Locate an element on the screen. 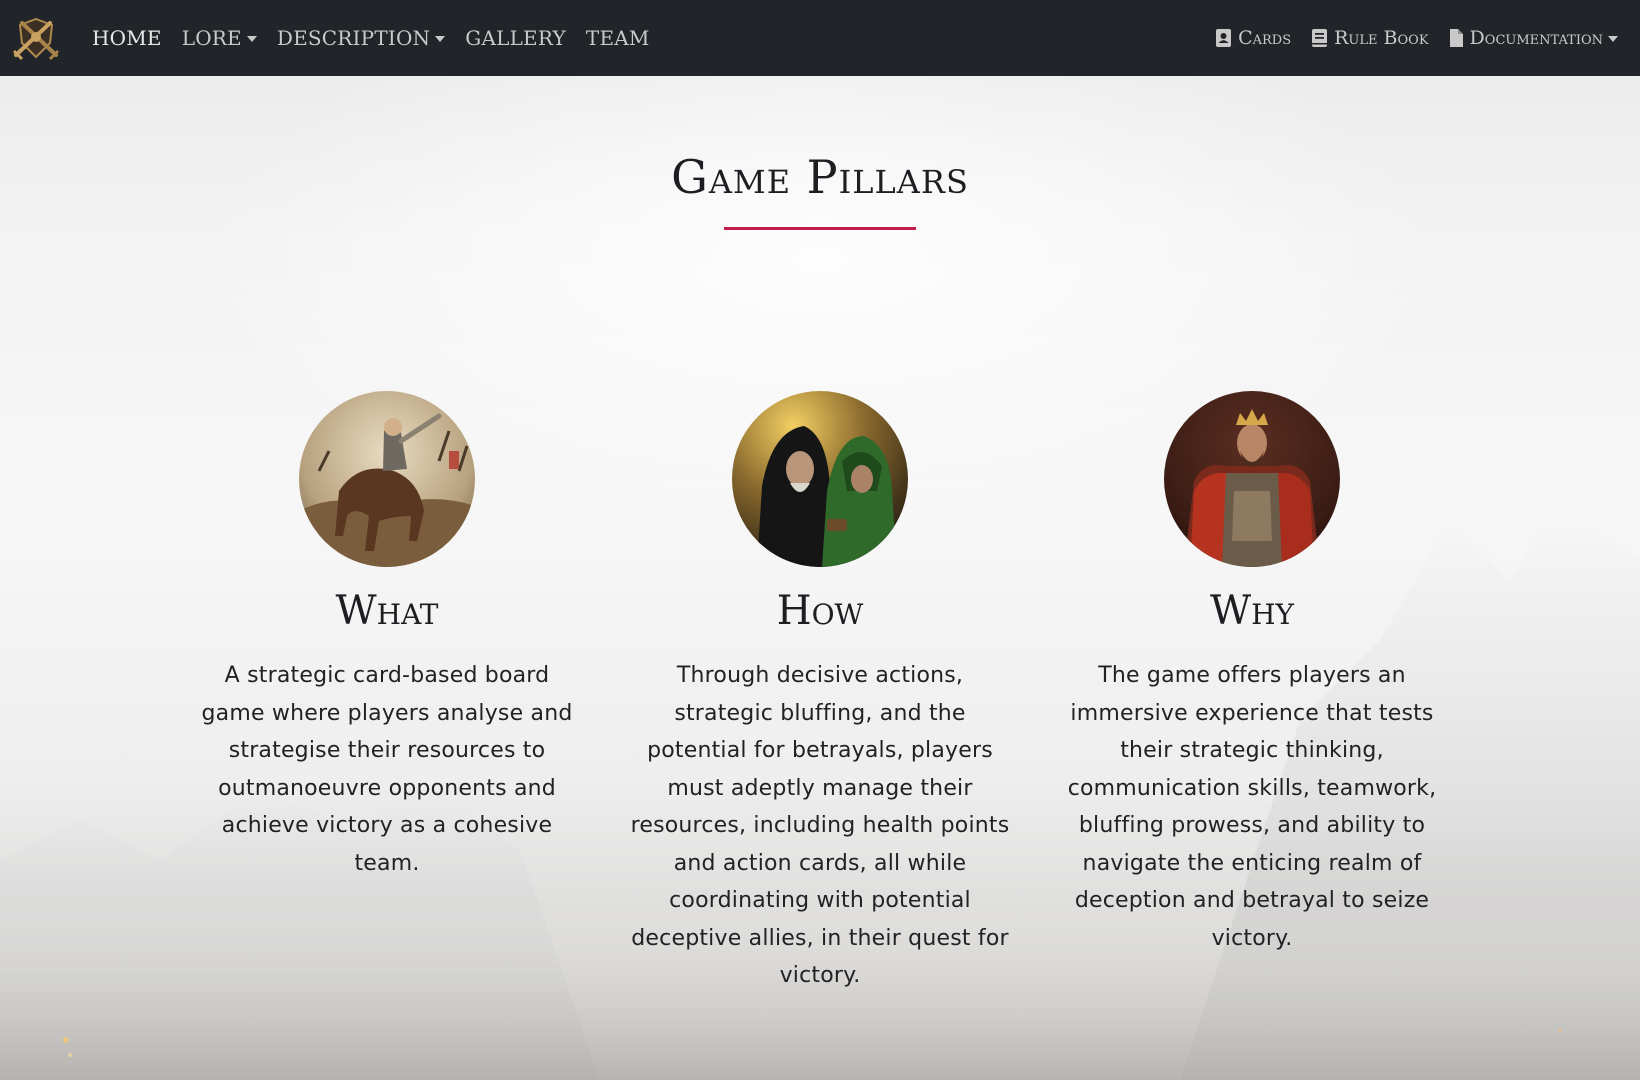 The height and width of the screenshot is (1080, 1640). pillar-why-title: Why is located at coordinates (1251, 611).